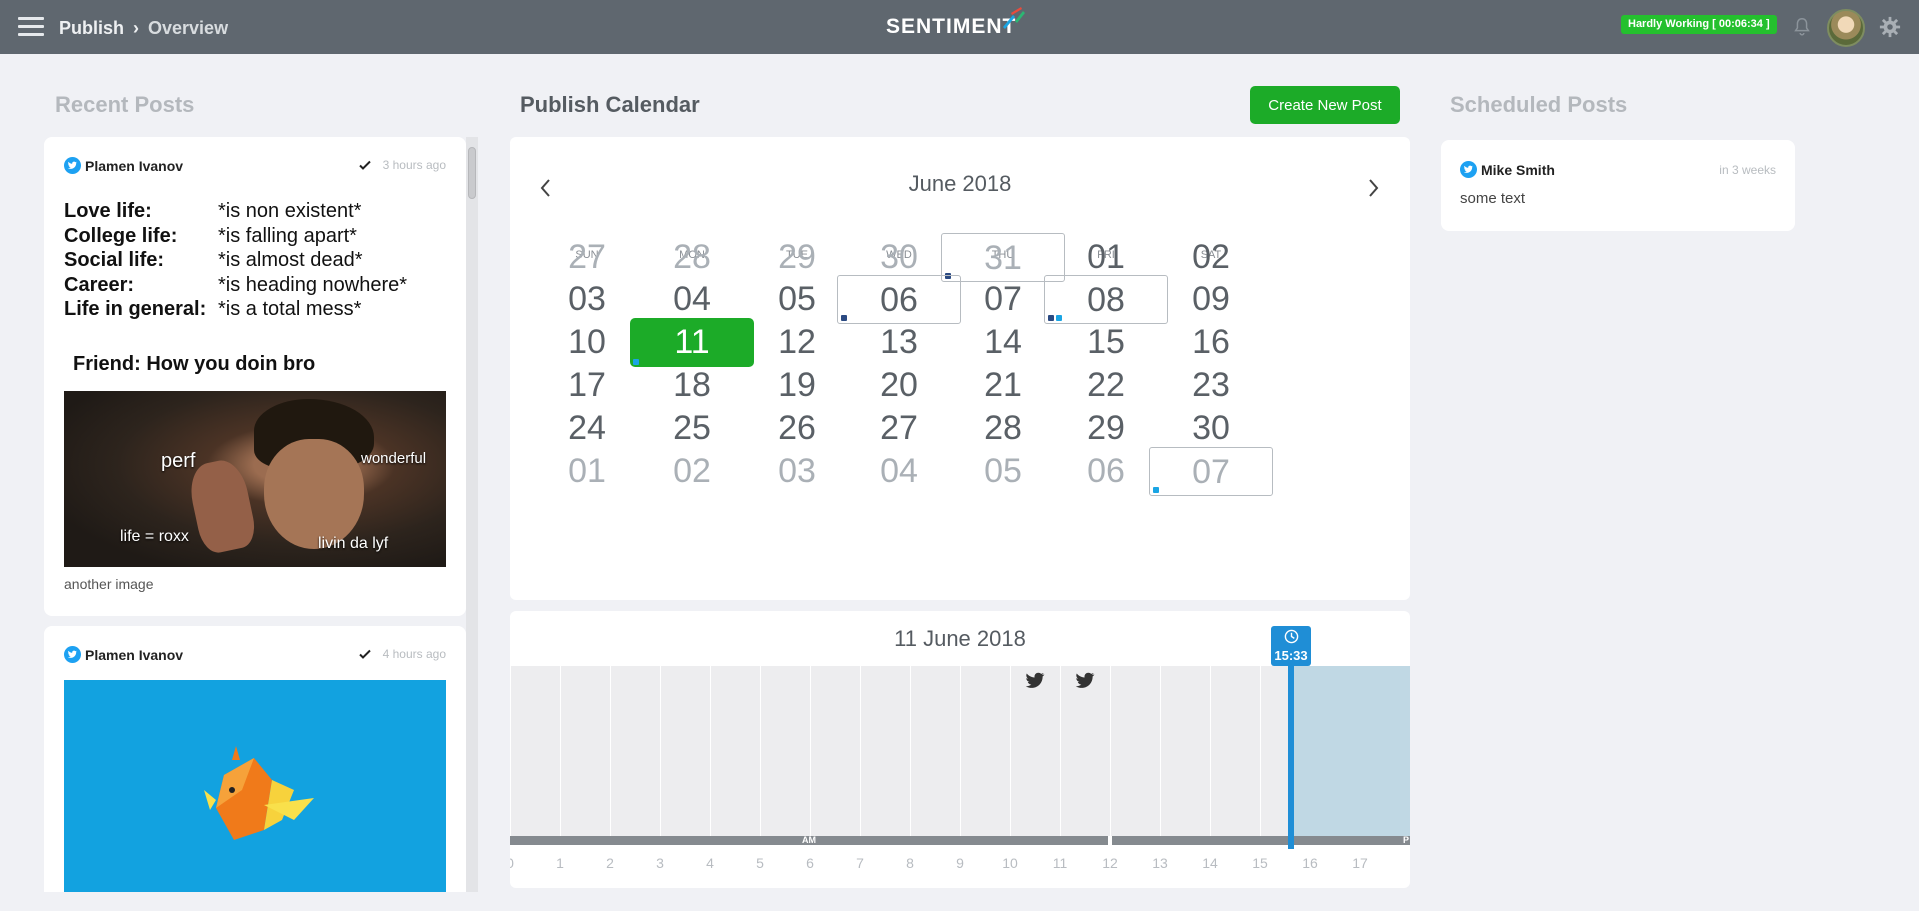 Image resolution: width=1919 pixels, height=911 pixels. What do you see at coordinates (194, 364) in the screenshot?
I see `meme-friend-line: Friend: How you doin bro` at bounding box center [194, 364].